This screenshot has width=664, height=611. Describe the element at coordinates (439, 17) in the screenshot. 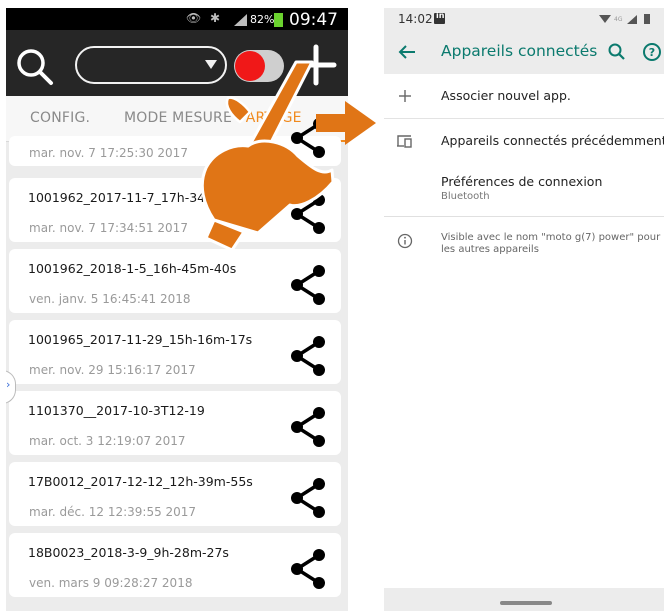

I see `linkedin-icon: in` at that location.